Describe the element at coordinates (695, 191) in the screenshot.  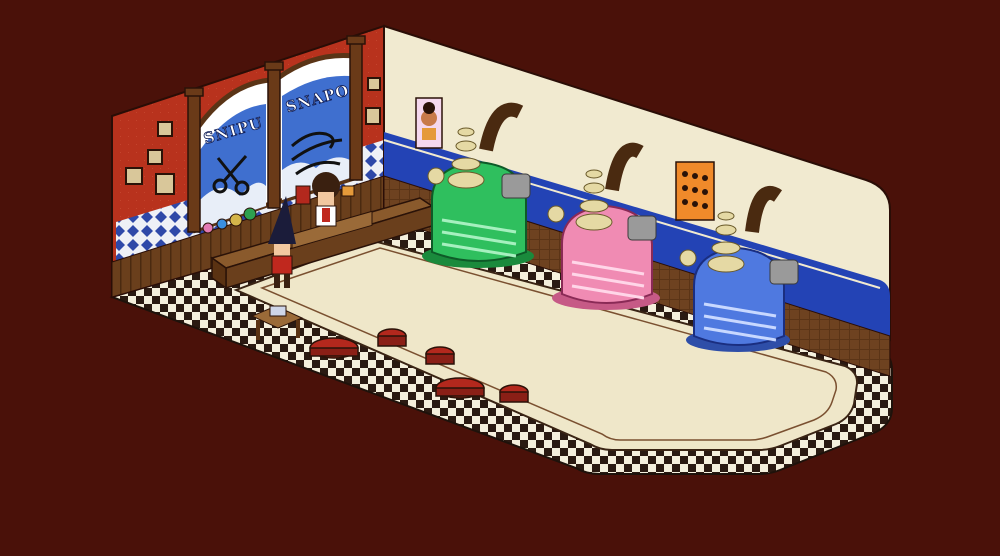
I see `hairstyle-chart-icon` at that location.